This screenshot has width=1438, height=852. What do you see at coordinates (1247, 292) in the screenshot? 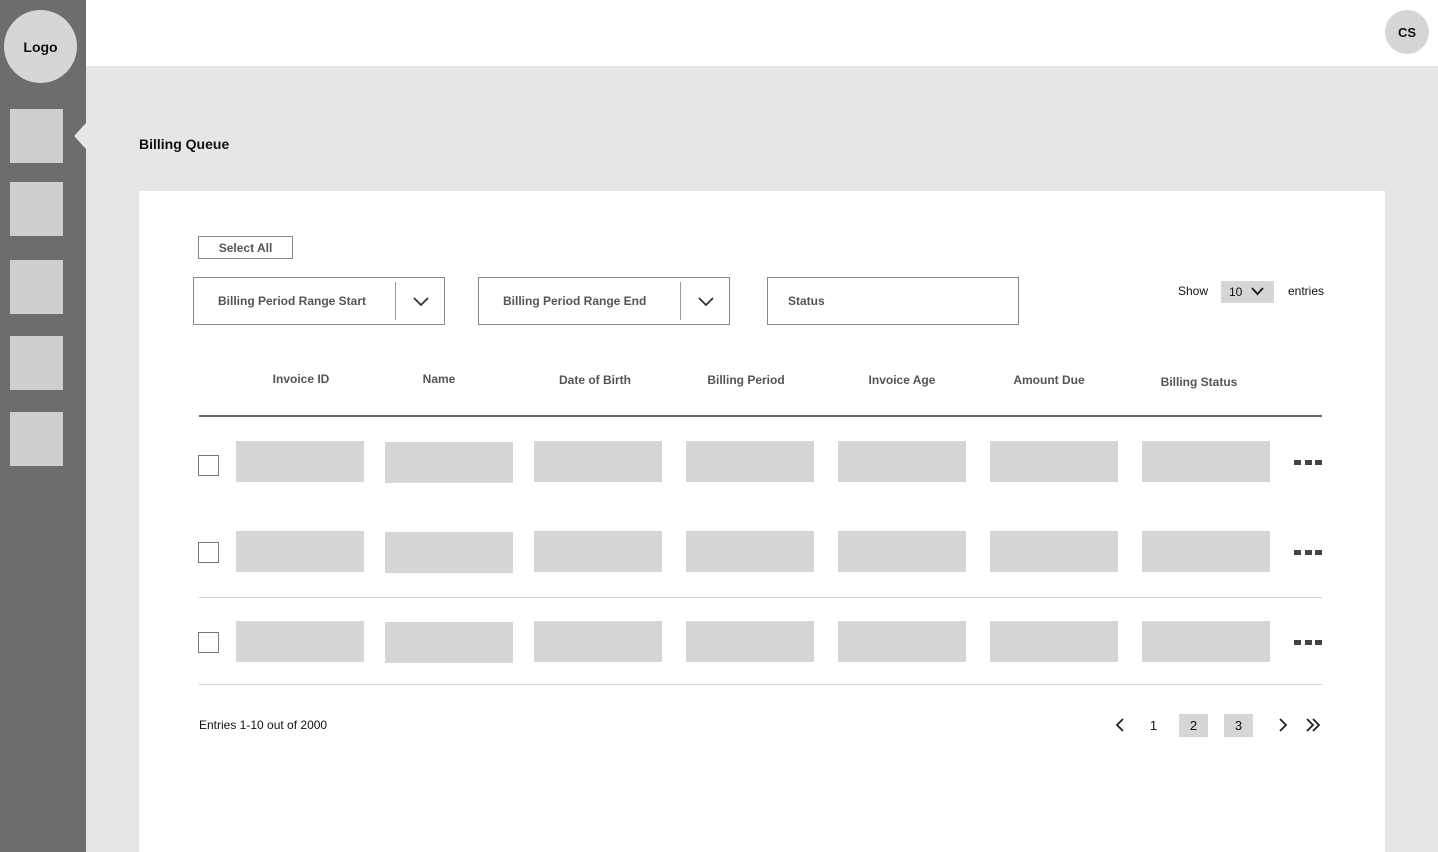
I see `entries-per-page-select: 10` at bounding box center [1247, 292].